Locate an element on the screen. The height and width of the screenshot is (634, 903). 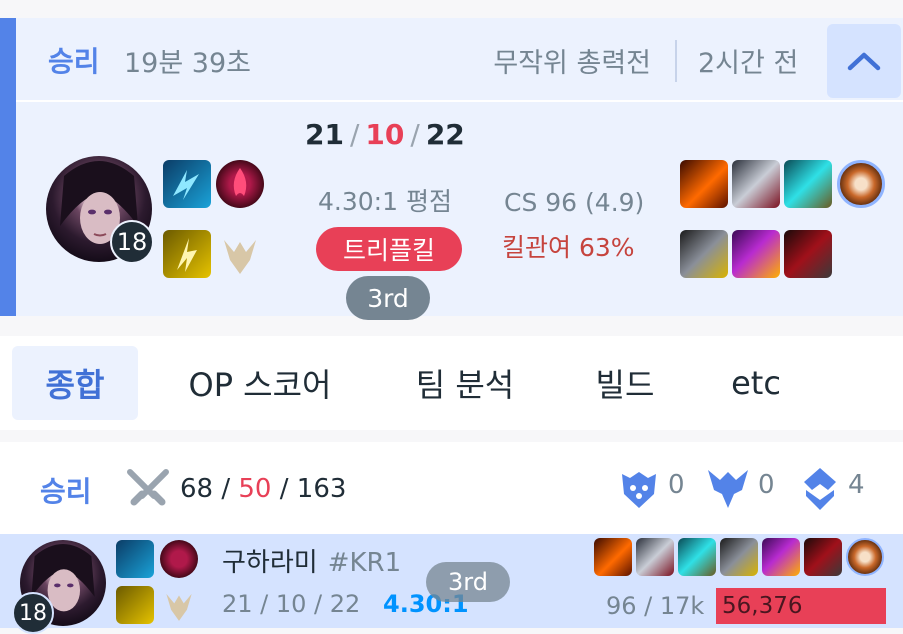
tab-overview: 종합 is located at coordinates (75, 383).